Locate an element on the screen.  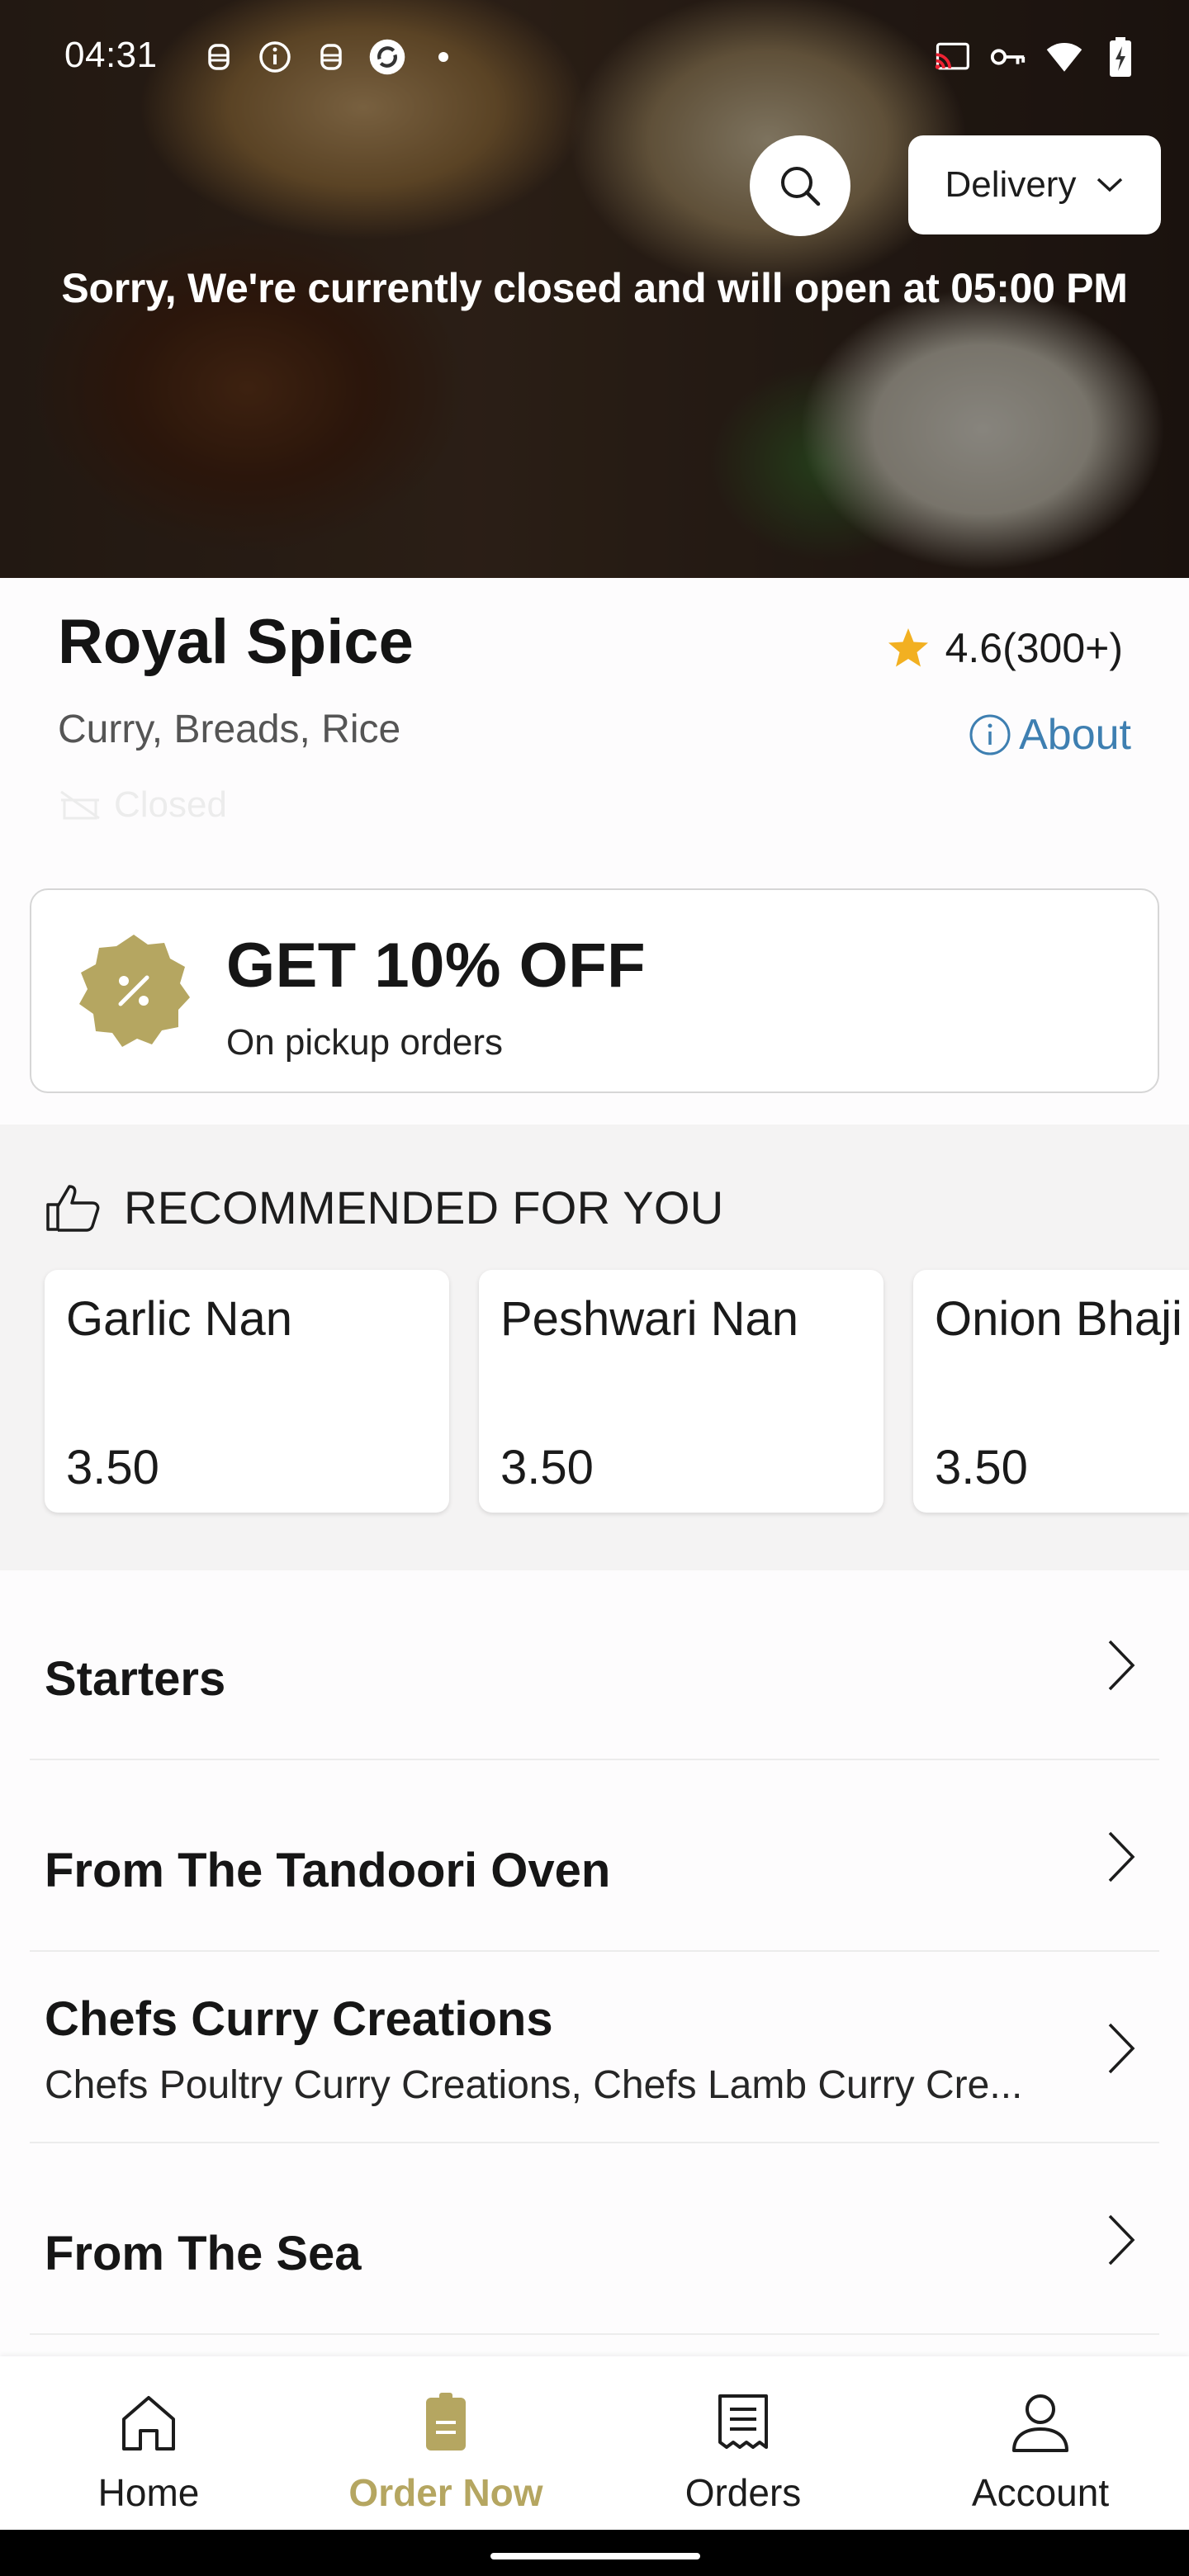
promo-card: GET 10% OFF On pickup orders is located at coordinates (594, 990).